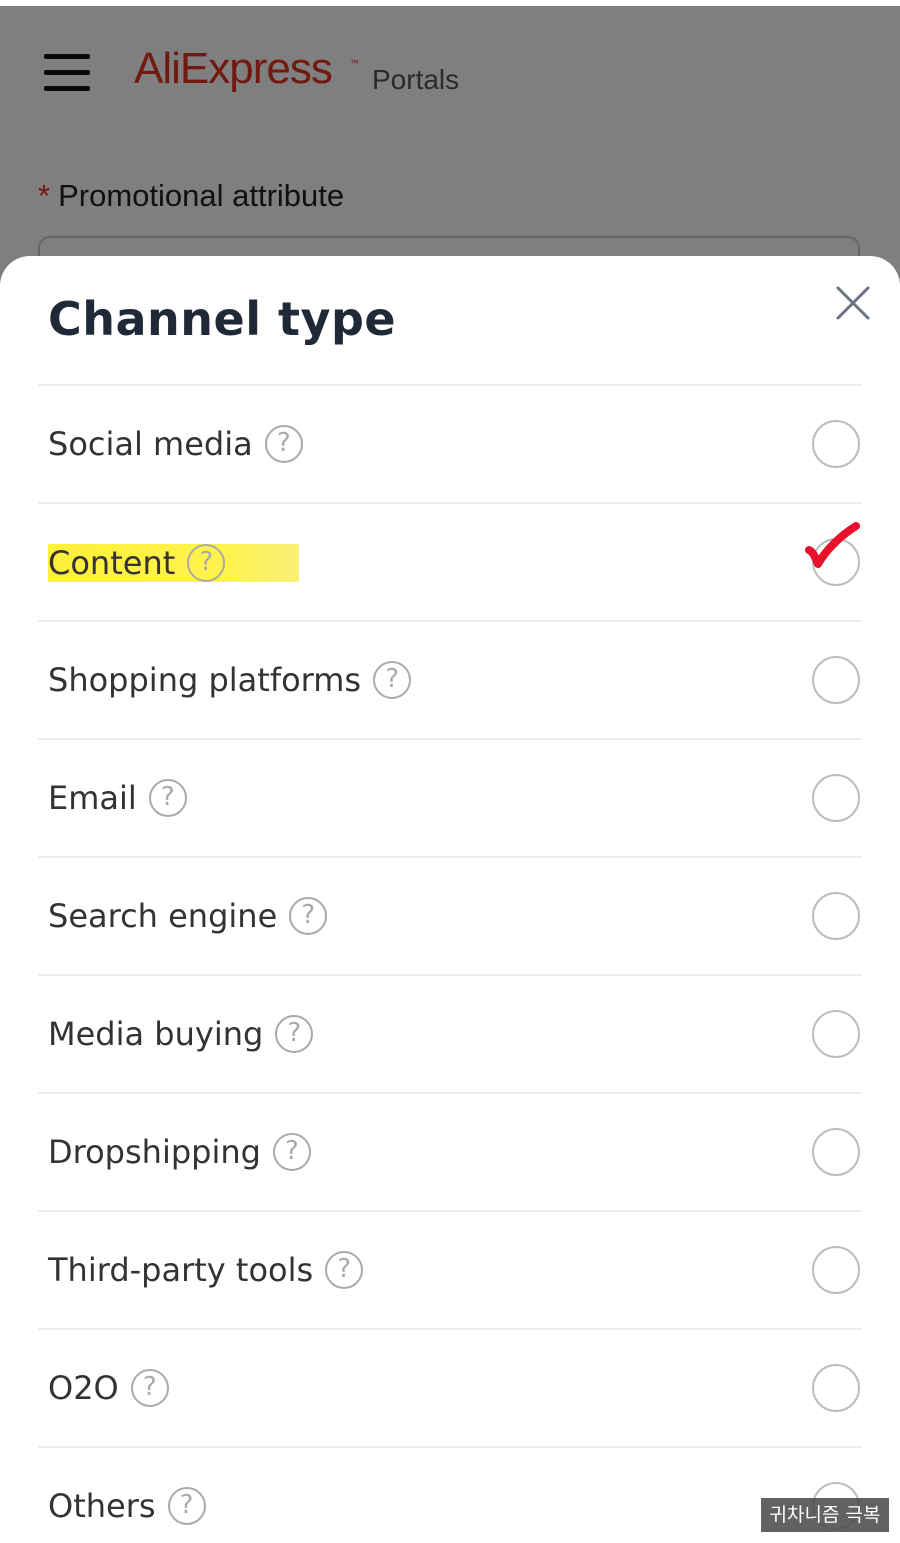 Image resolution: width=900 pixels, height=1543 pixels. What do you see at coordinates (450, 1151) in the screenshot?
I see `option-dropshipping: Dropshipping ?` at bounding box center [450, 1151].